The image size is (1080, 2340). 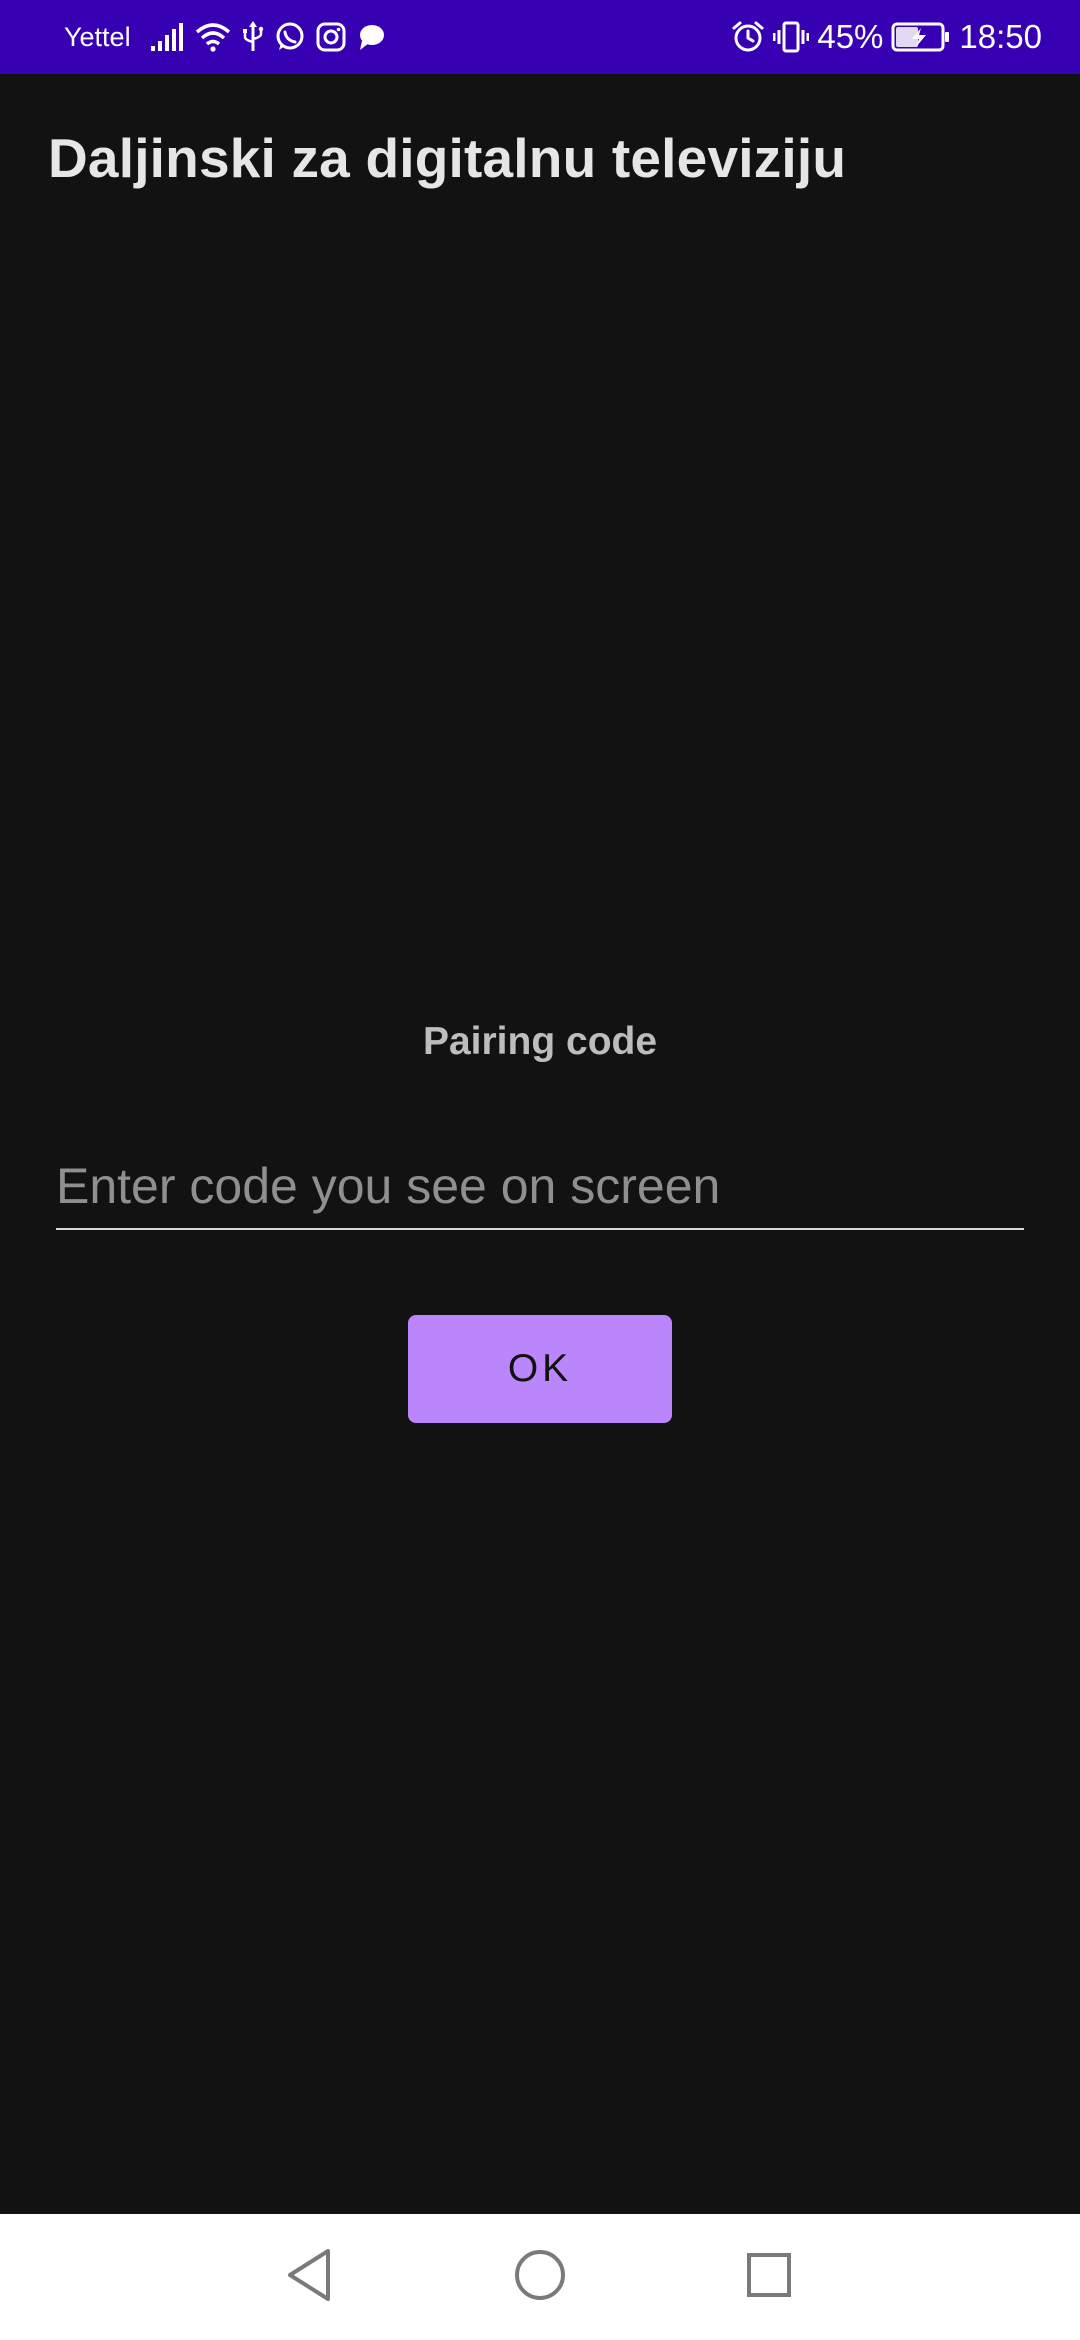 I want to click on chat-icon, so click(x=371, y=37).